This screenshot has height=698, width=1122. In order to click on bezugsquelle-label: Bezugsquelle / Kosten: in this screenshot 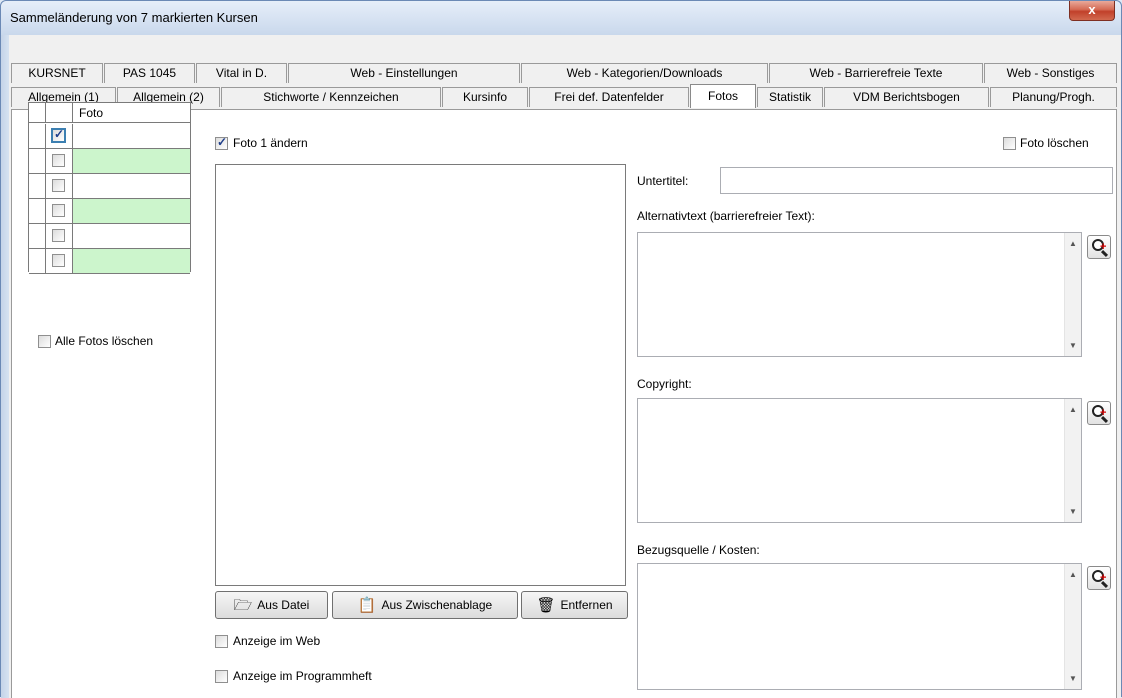, I will do `click(698, 550)`.